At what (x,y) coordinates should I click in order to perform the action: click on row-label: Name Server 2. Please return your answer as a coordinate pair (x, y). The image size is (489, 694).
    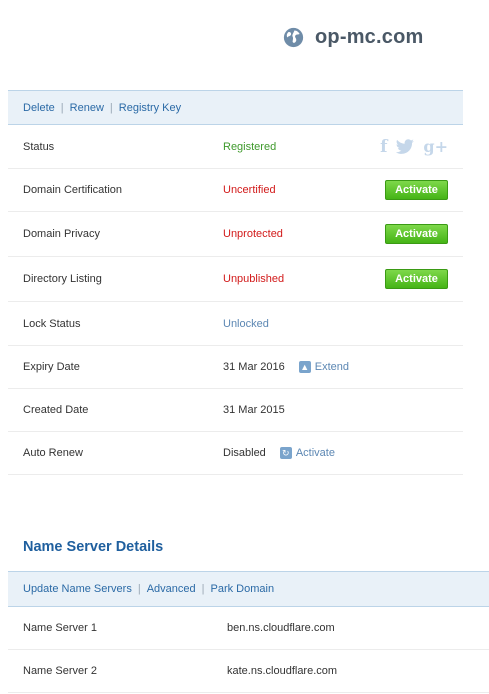
    Looking at the image, I should click on (60, 671).